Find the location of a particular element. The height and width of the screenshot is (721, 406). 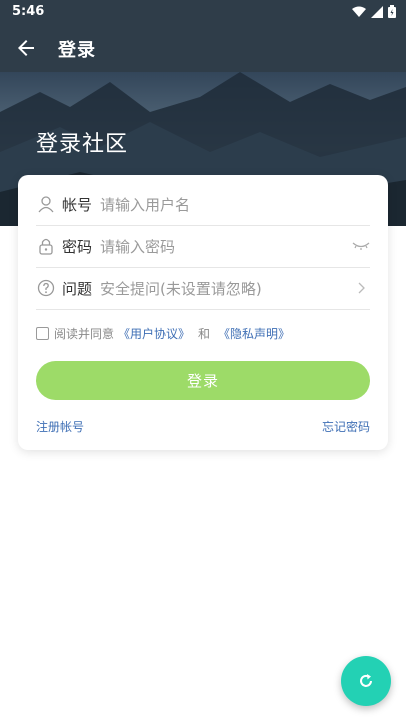

refresh-icon is located at coordinates (366, 680).